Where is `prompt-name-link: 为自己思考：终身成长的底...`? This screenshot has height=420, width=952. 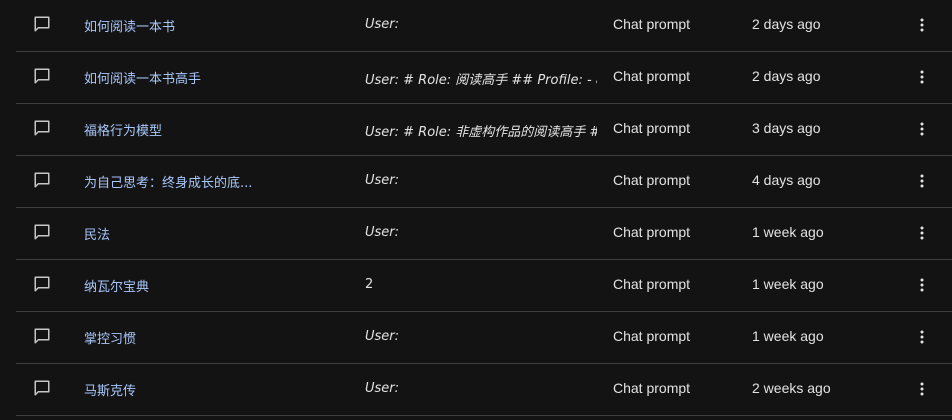
prompt-name-link: 为自己思考：终身成长的底... is located at coordinates (168, 181).